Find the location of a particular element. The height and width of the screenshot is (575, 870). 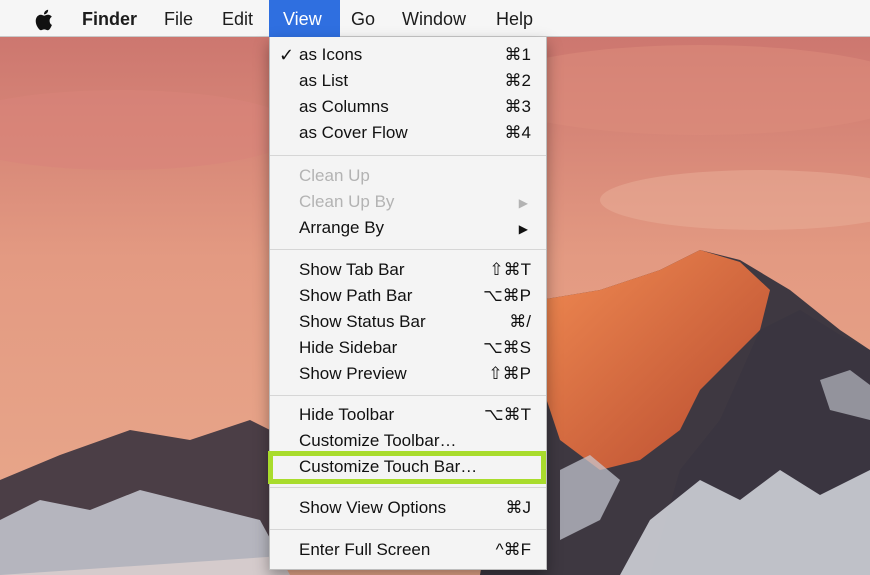

menu-file: File is located at coordinates (178, 18).